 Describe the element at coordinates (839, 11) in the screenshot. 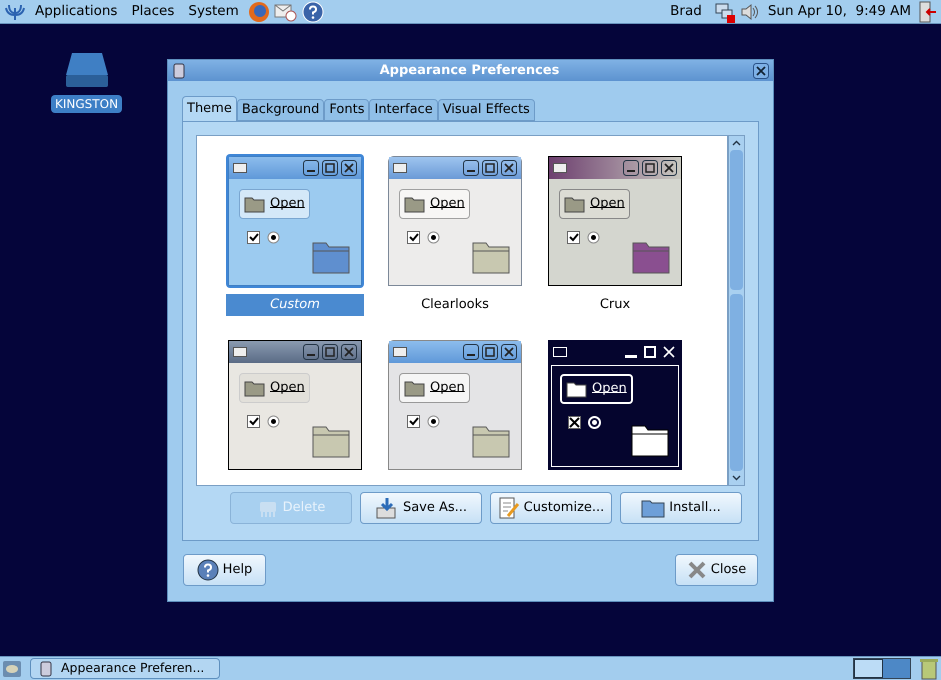

I see `clock: Sun Apr 10, 9:49 AM` at that location.